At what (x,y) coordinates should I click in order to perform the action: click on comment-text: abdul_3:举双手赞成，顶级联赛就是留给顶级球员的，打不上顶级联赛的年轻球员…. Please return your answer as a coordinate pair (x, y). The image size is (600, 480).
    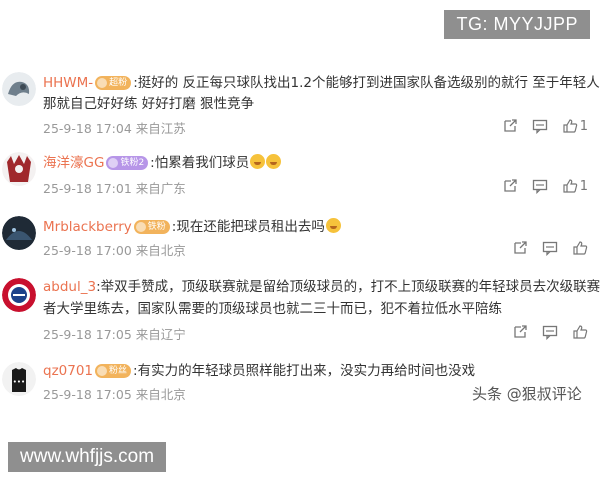
    Looking at the image, I should click on (321, 287).